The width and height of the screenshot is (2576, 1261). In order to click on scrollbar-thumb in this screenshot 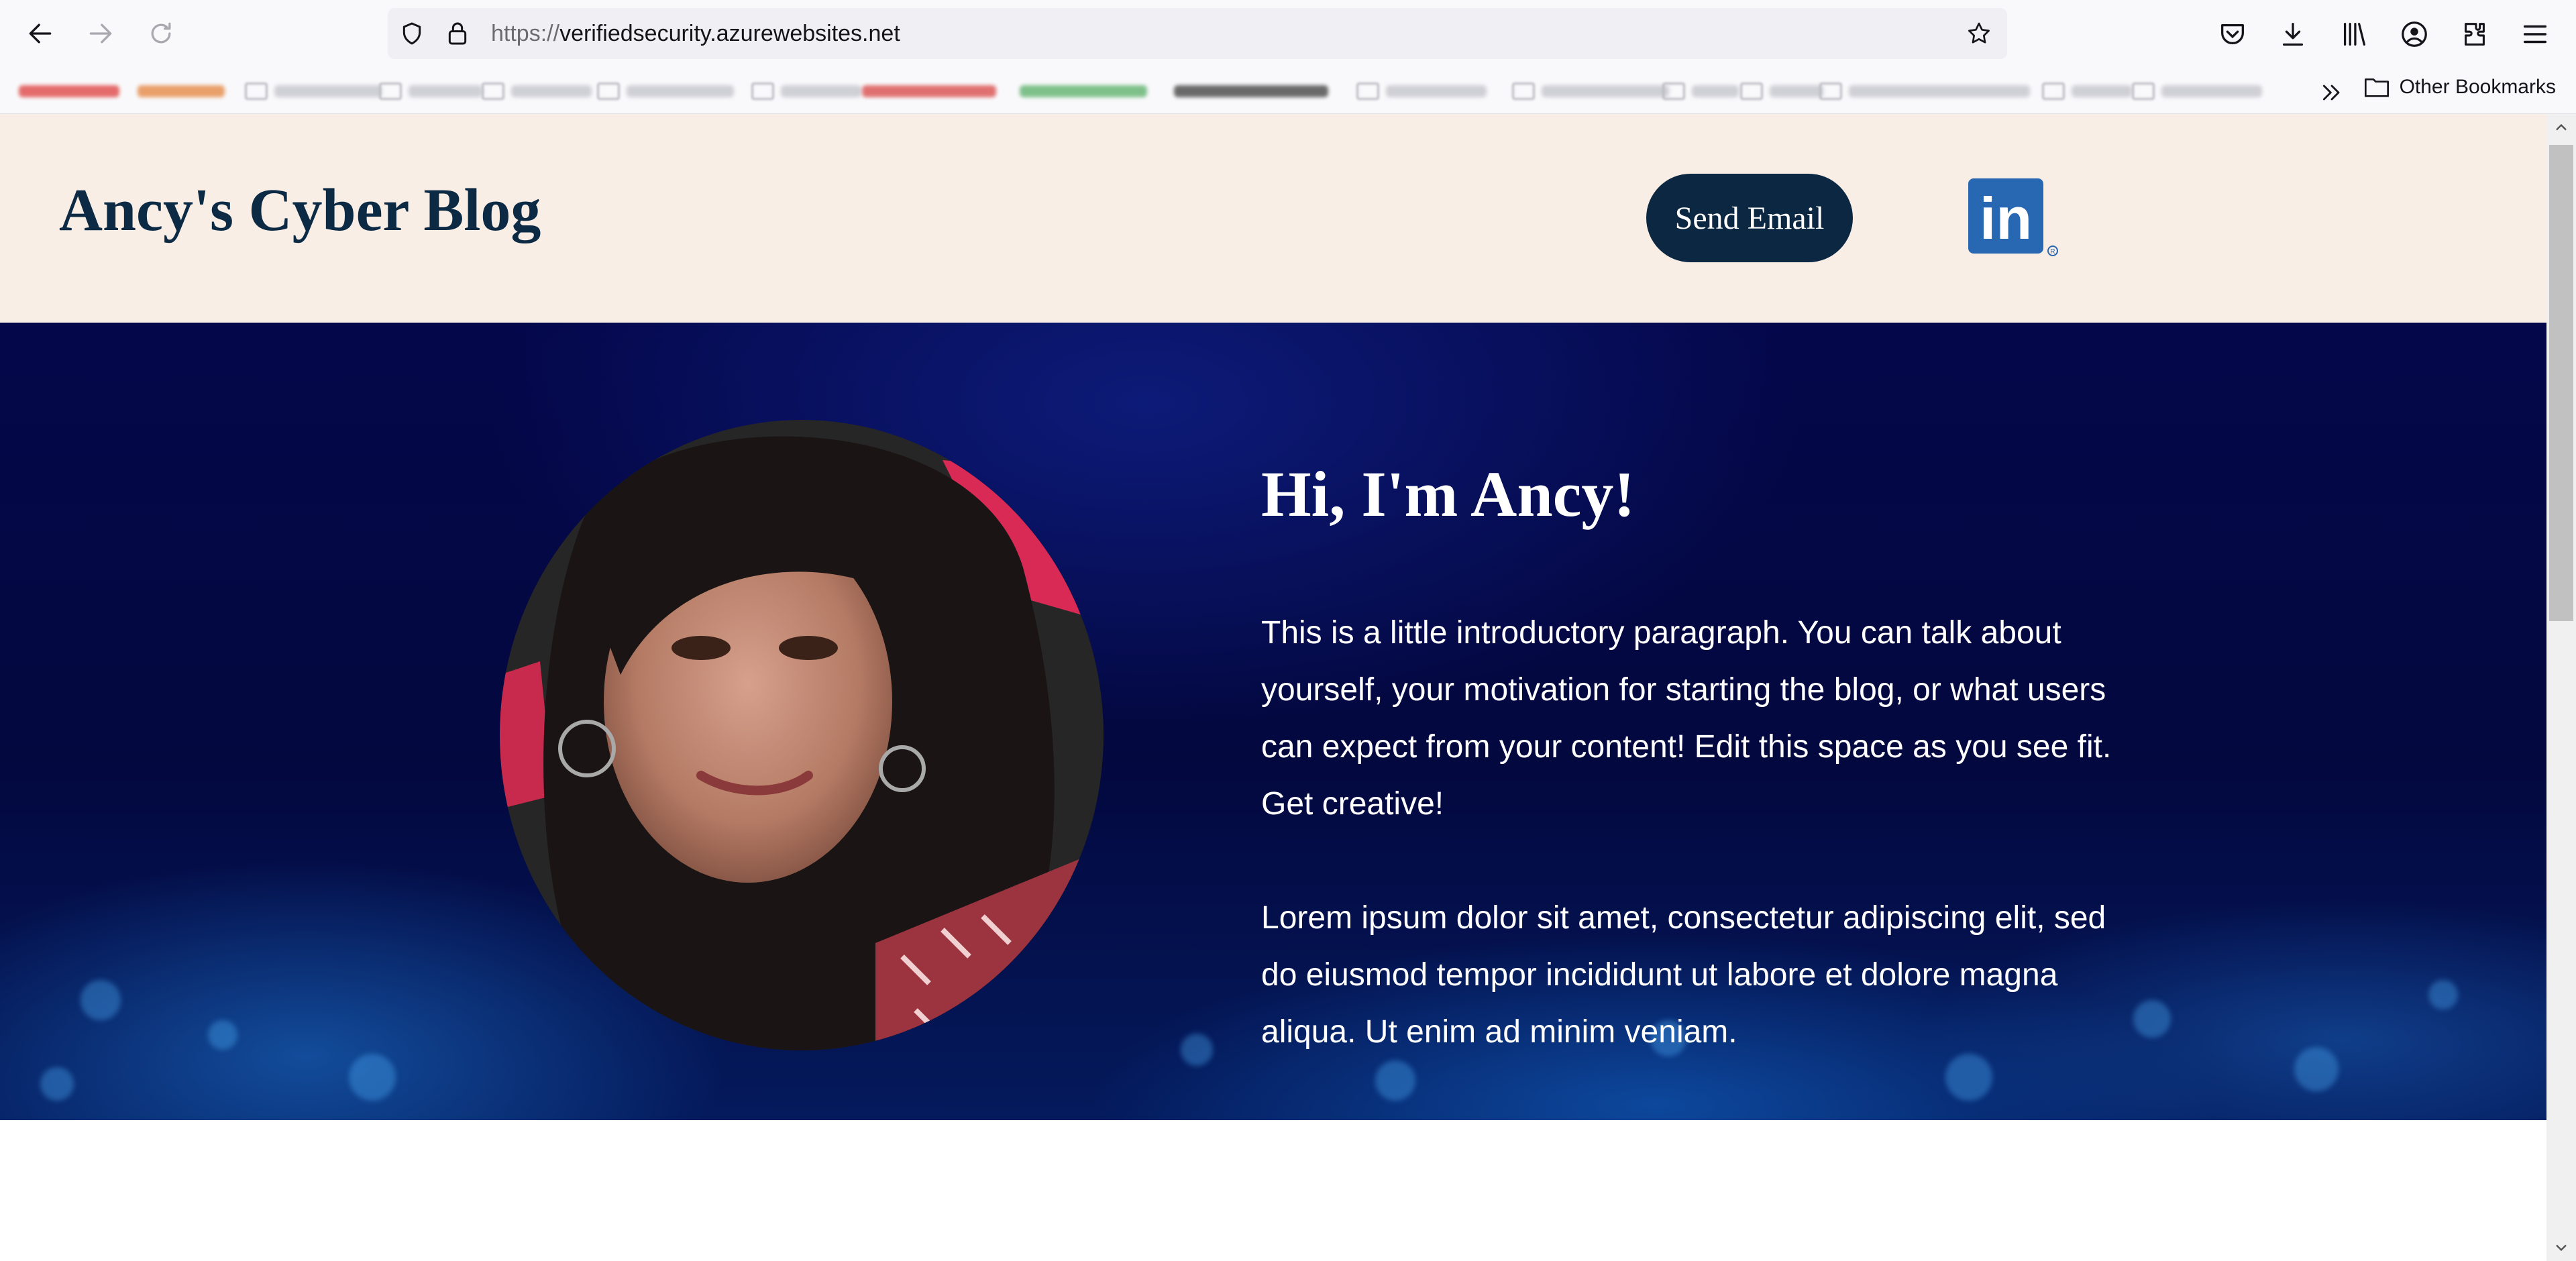, I will do `click(2561, 383)`.